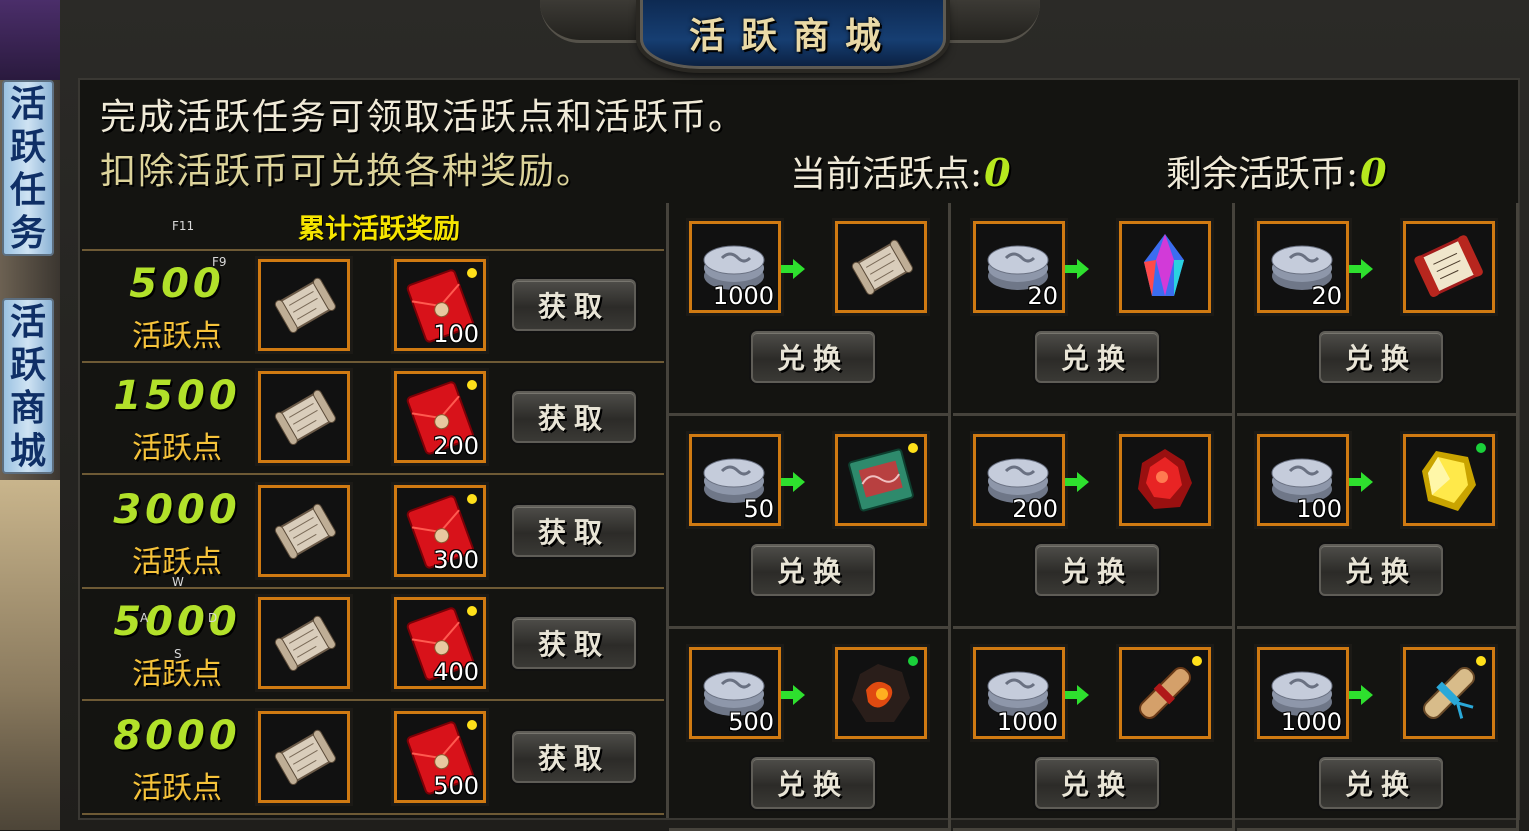  What do you see at coordinates (440, 305) in the screenshot?
I see `reward-item-slot: 100` at bounding box center [440, 305].